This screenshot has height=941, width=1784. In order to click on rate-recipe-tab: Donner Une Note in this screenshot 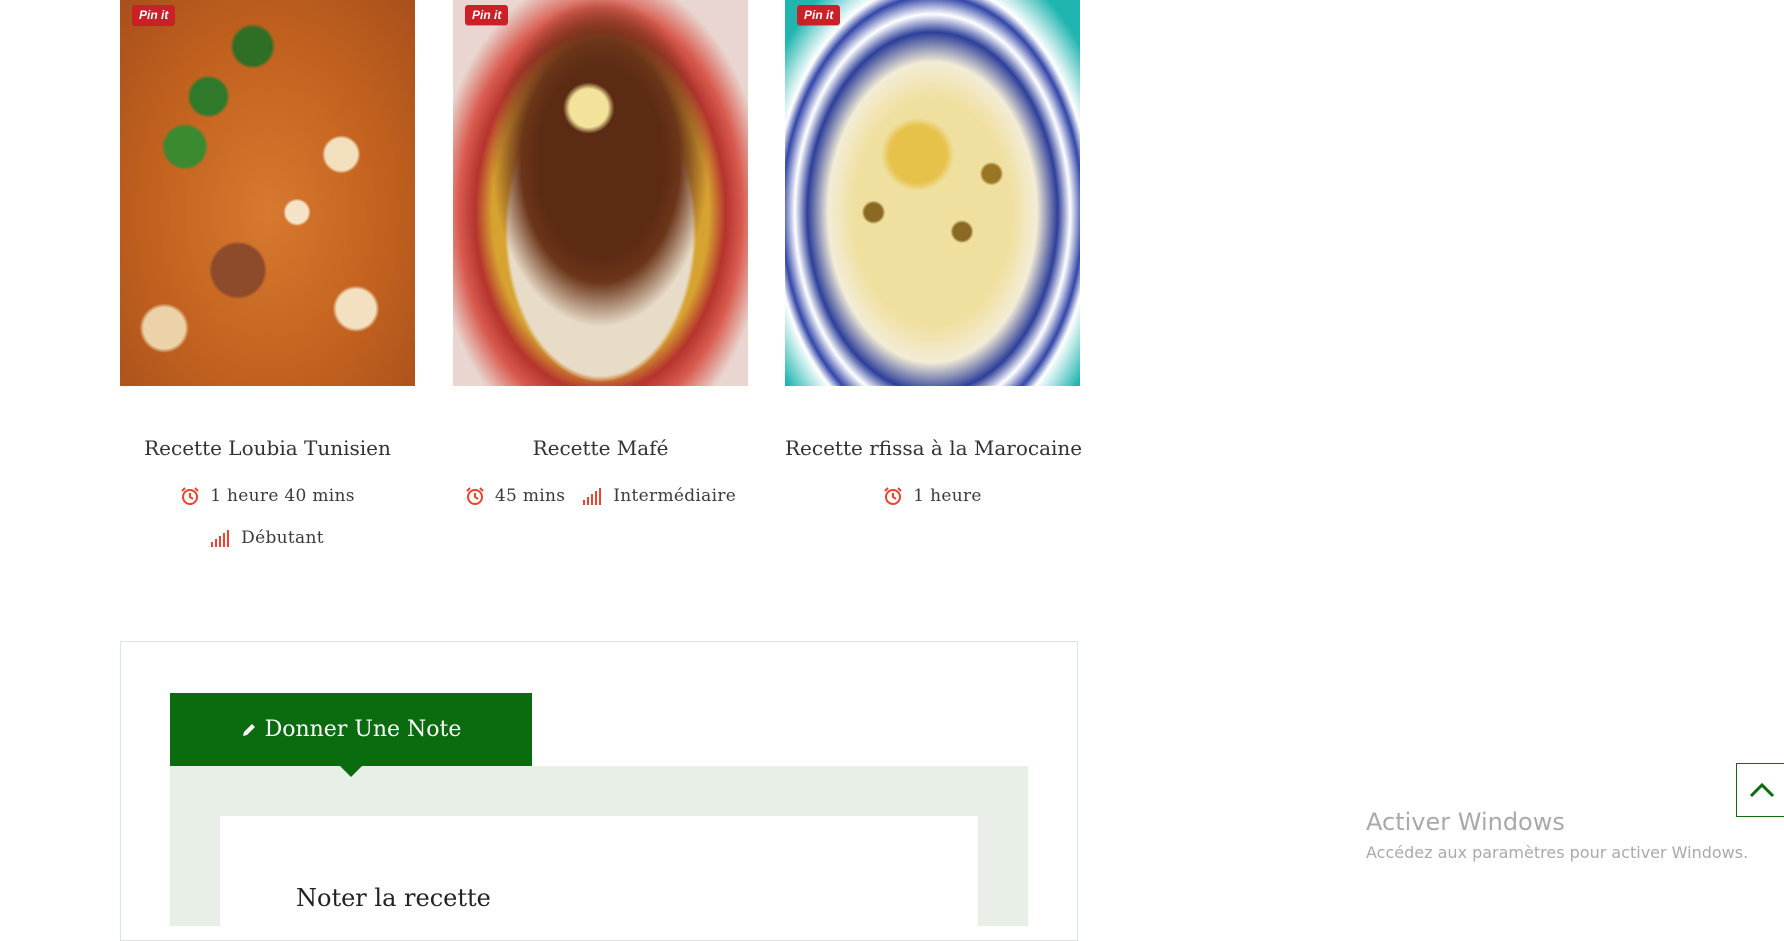, I will do `click(351, 729)`.